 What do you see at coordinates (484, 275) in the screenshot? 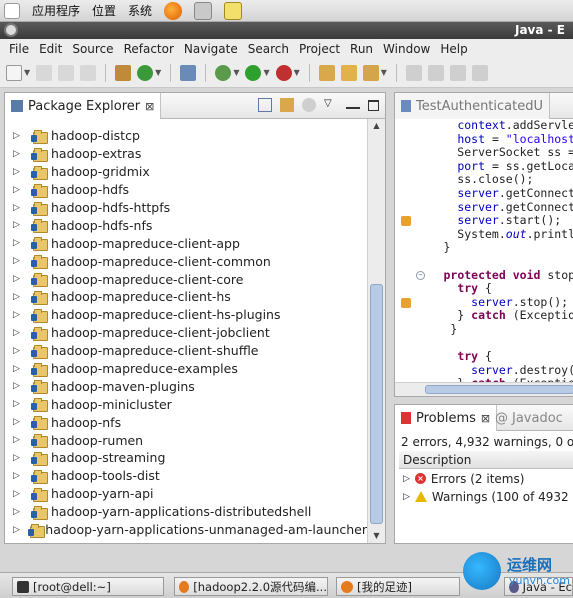
I see `code-line: protected void stop −` at bounding box center [484, 275].